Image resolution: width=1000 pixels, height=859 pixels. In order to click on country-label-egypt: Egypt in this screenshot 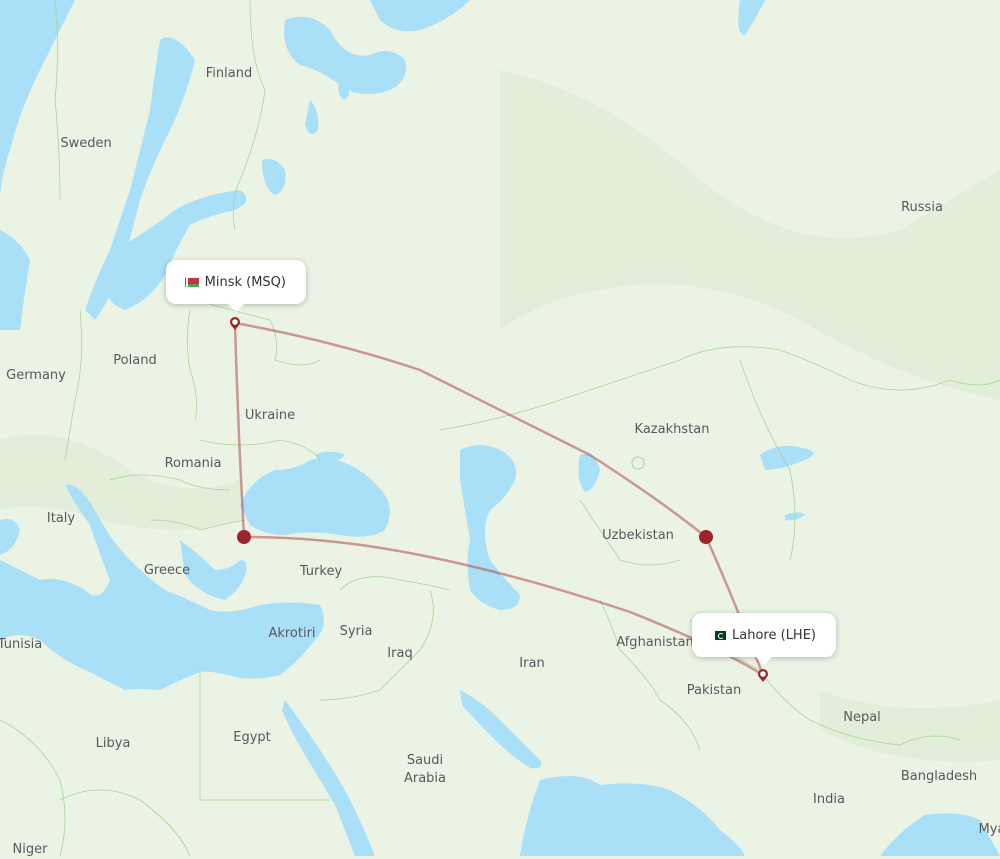, I will do `click(252, 737)`.